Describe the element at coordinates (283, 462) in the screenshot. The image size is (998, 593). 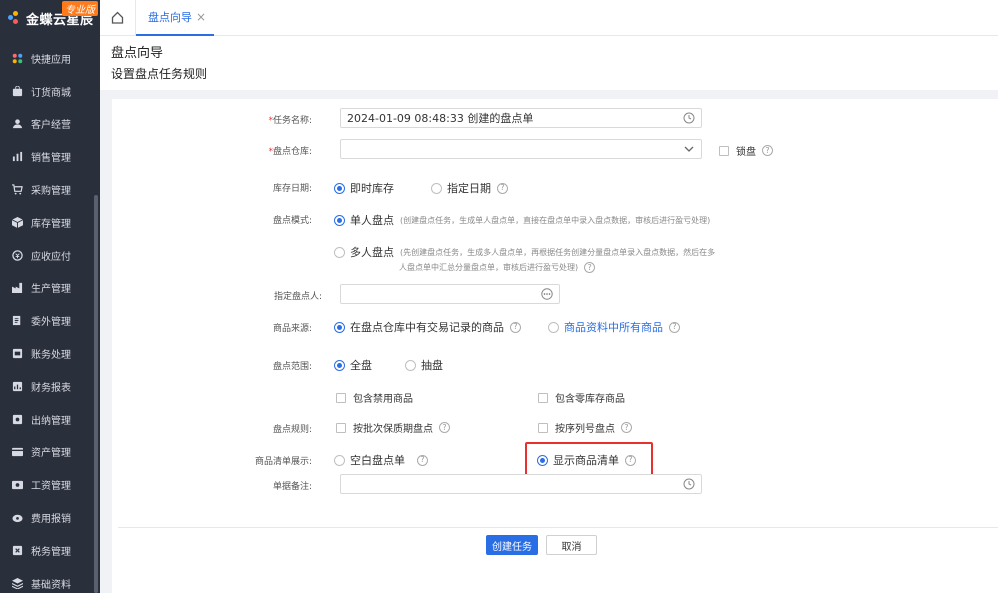
I see `display-label: 商品清单展示:` at that location.